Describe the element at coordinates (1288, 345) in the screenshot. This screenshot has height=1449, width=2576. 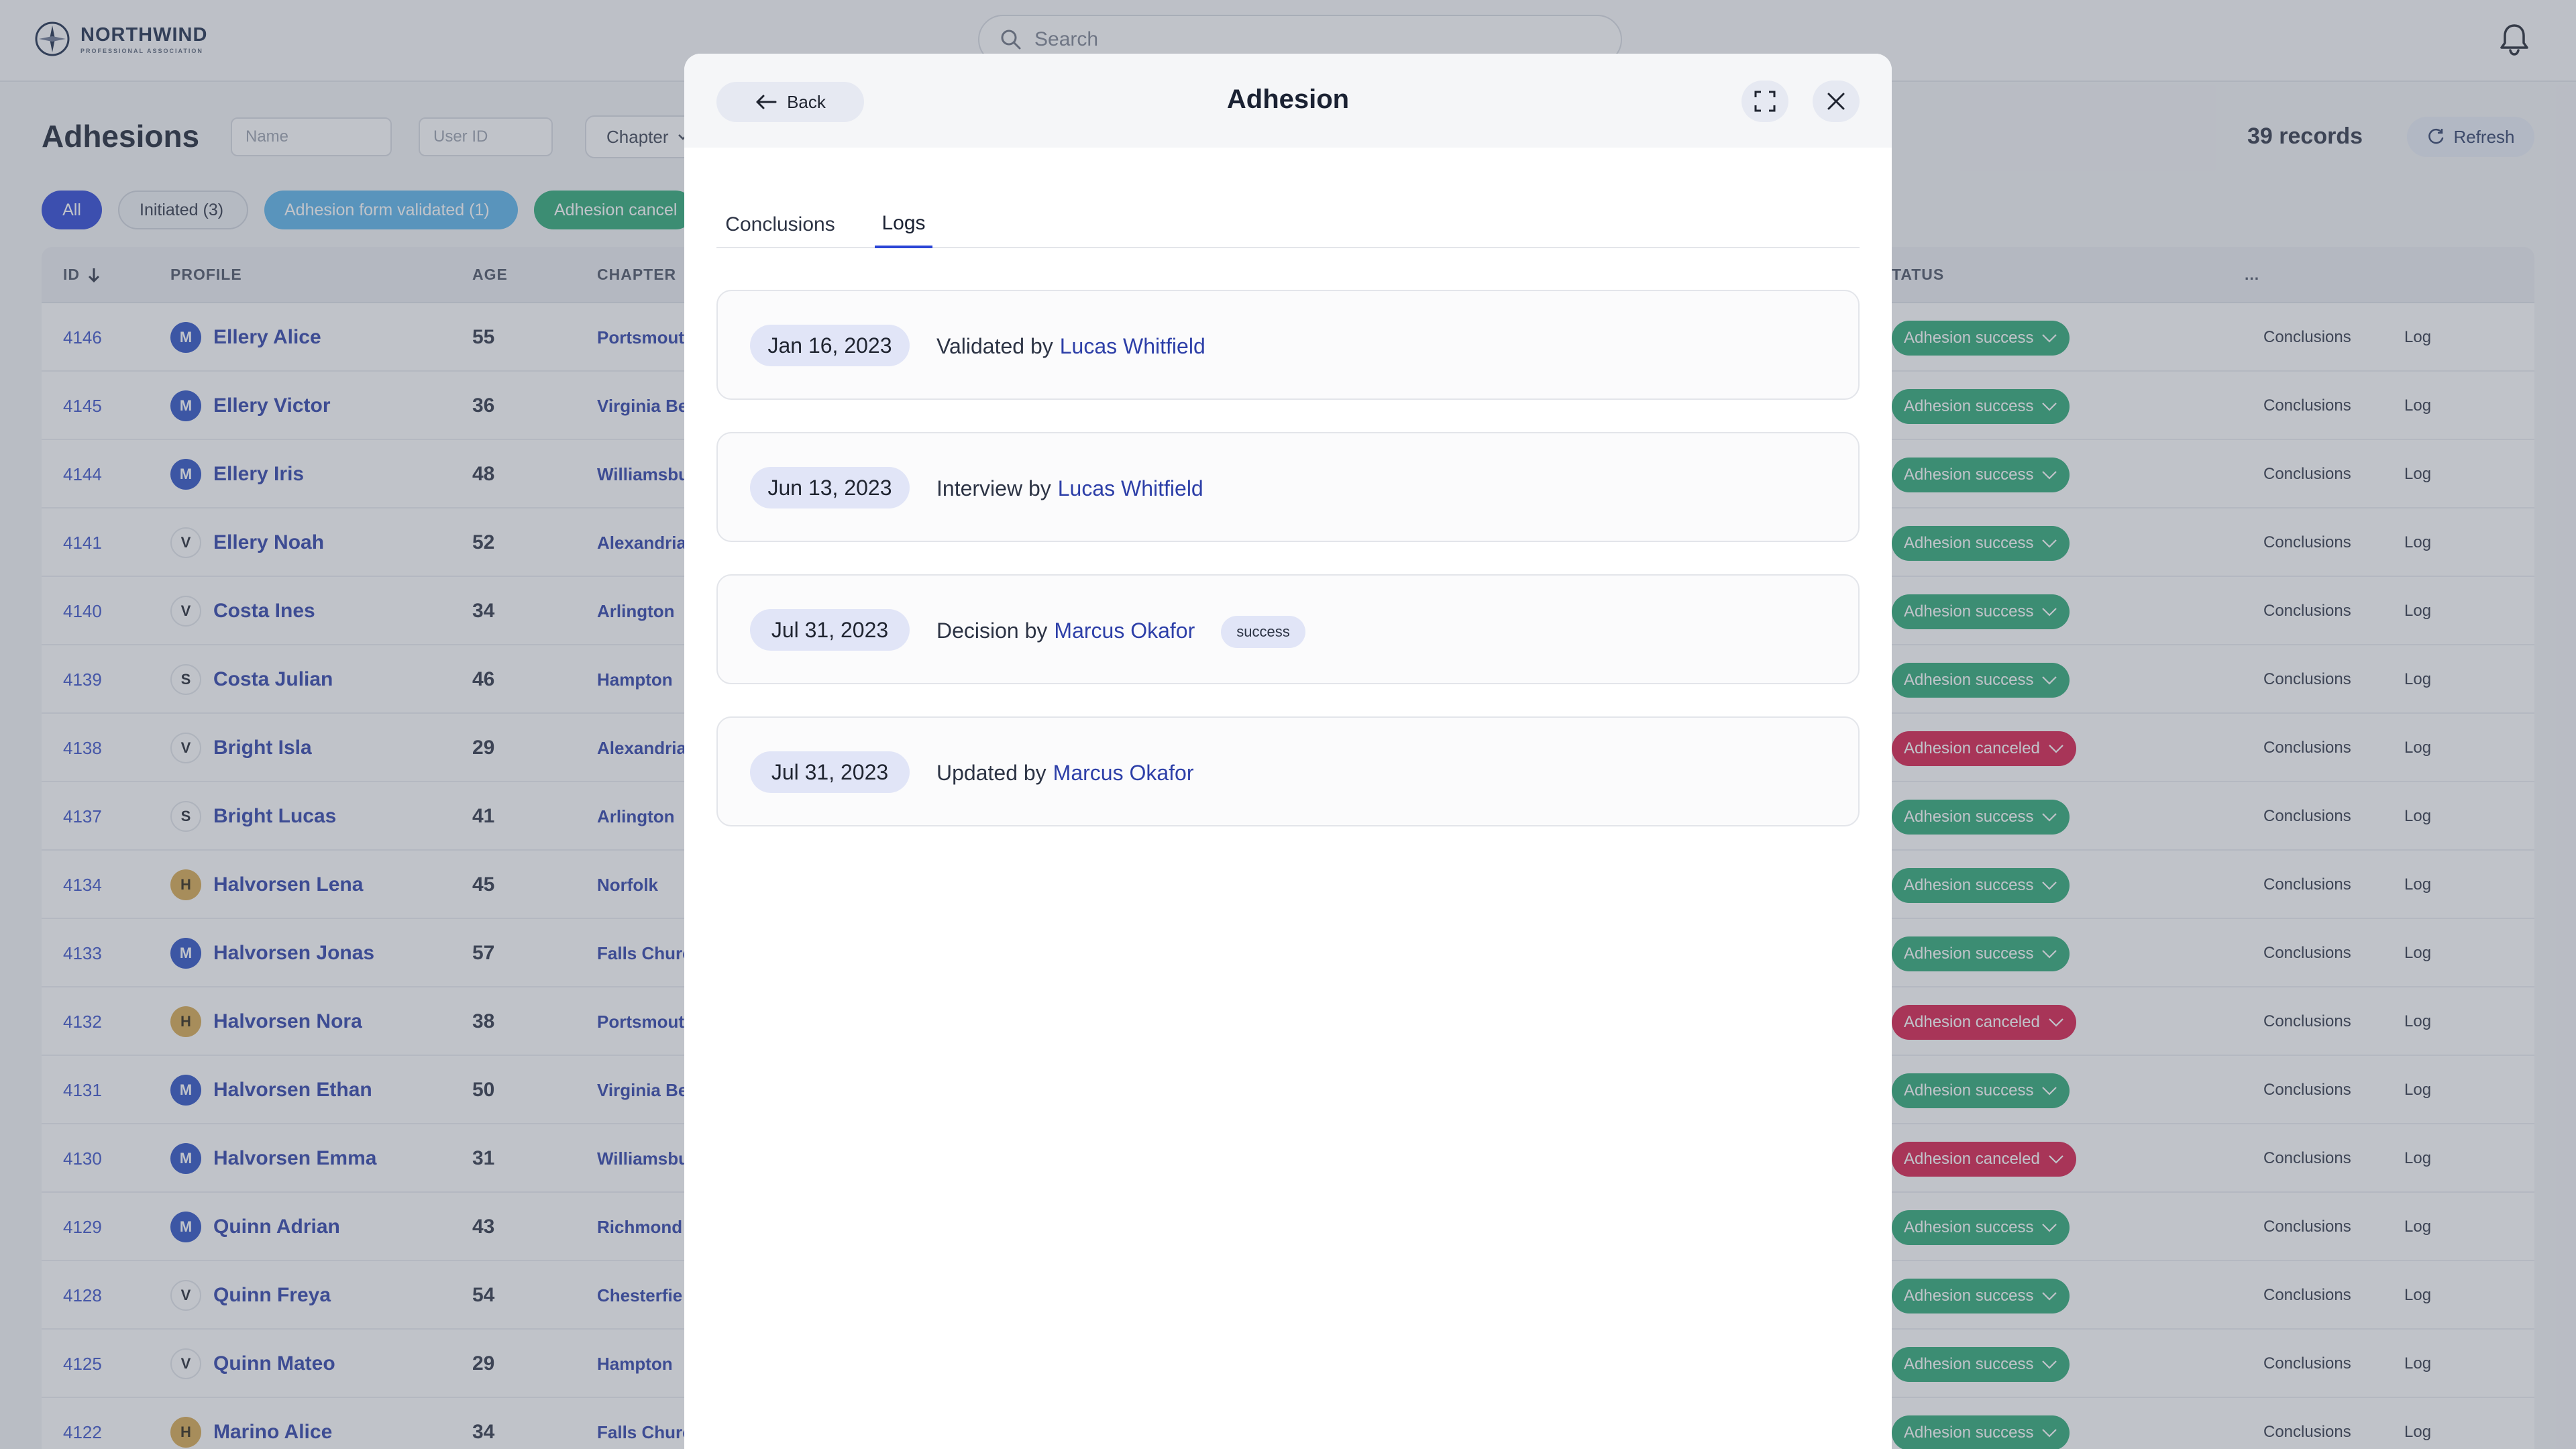
I see `log-entry: Jan 16, 2023 Validated by Lucas Whitfield` at that location.